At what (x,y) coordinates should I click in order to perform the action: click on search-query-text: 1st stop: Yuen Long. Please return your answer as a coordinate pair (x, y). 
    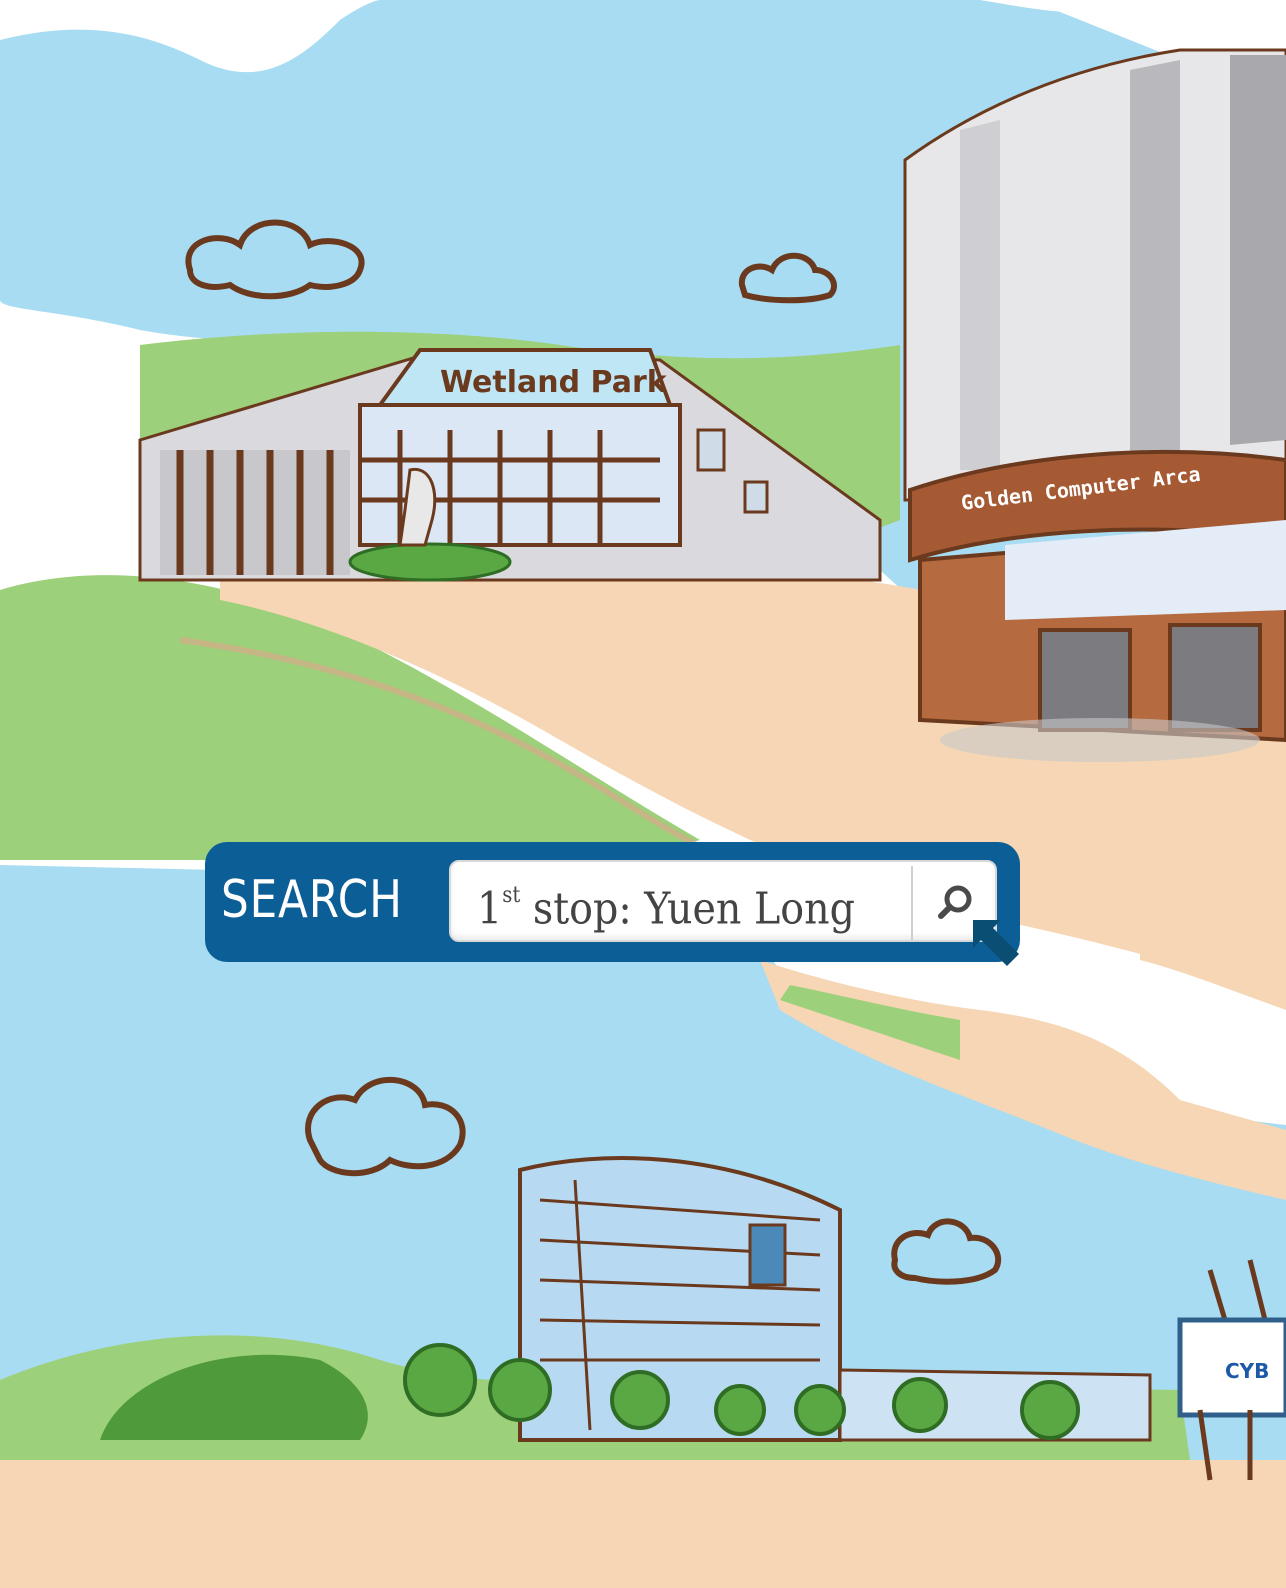
    Looking at the image, I should click on (666, 906).